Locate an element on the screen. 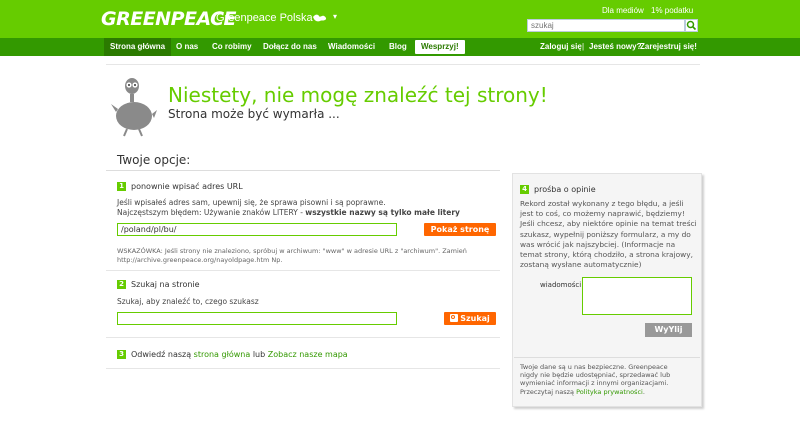  visit-prefix: Odwiedź naszą is located at coordinates (161, 354).